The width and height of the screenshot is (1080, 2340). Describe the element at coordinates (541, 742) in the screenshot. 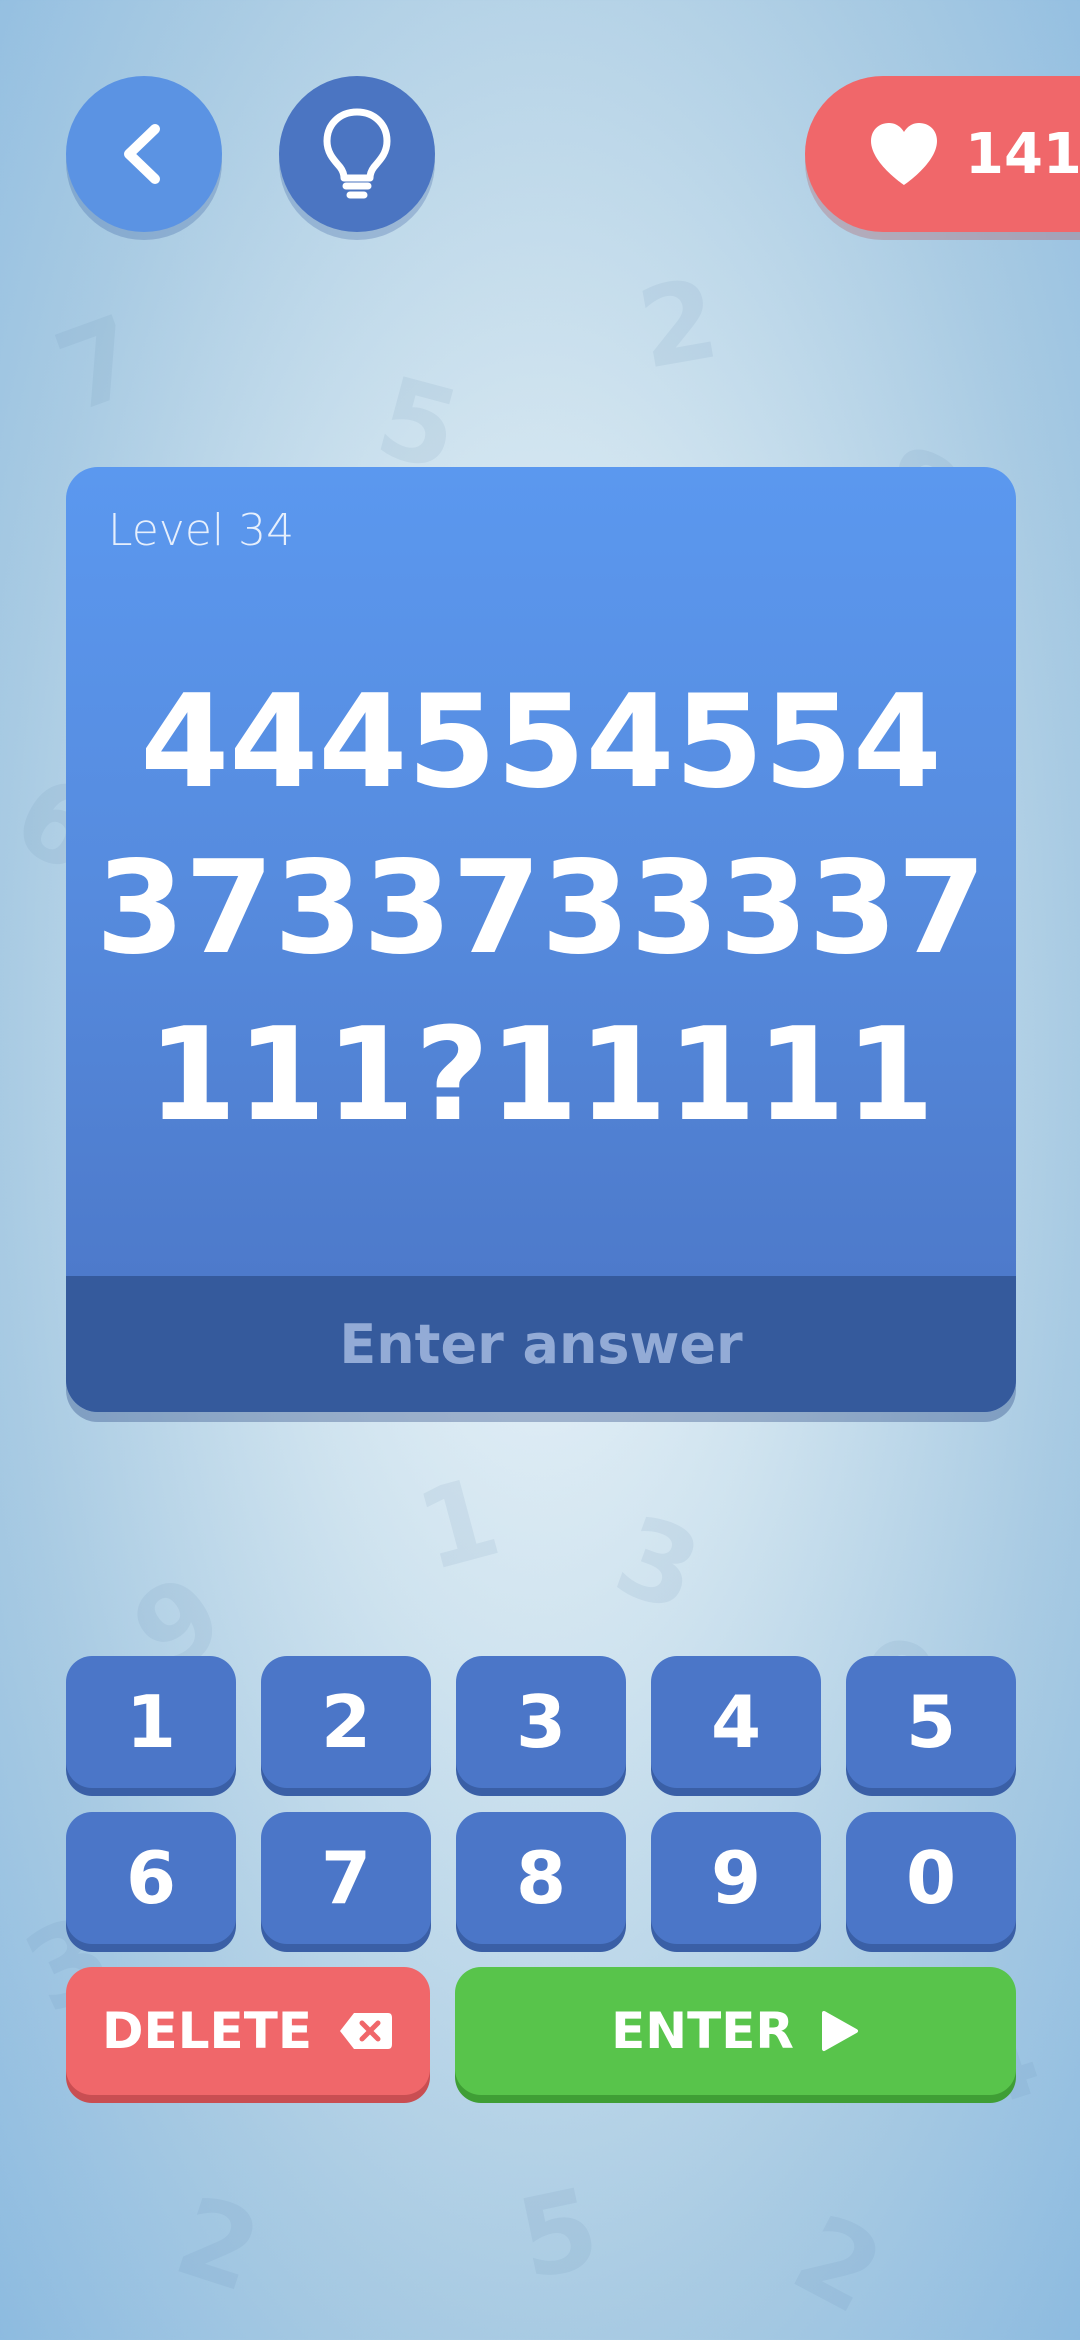

I see `sequence-line-1: 444554554` at that location.